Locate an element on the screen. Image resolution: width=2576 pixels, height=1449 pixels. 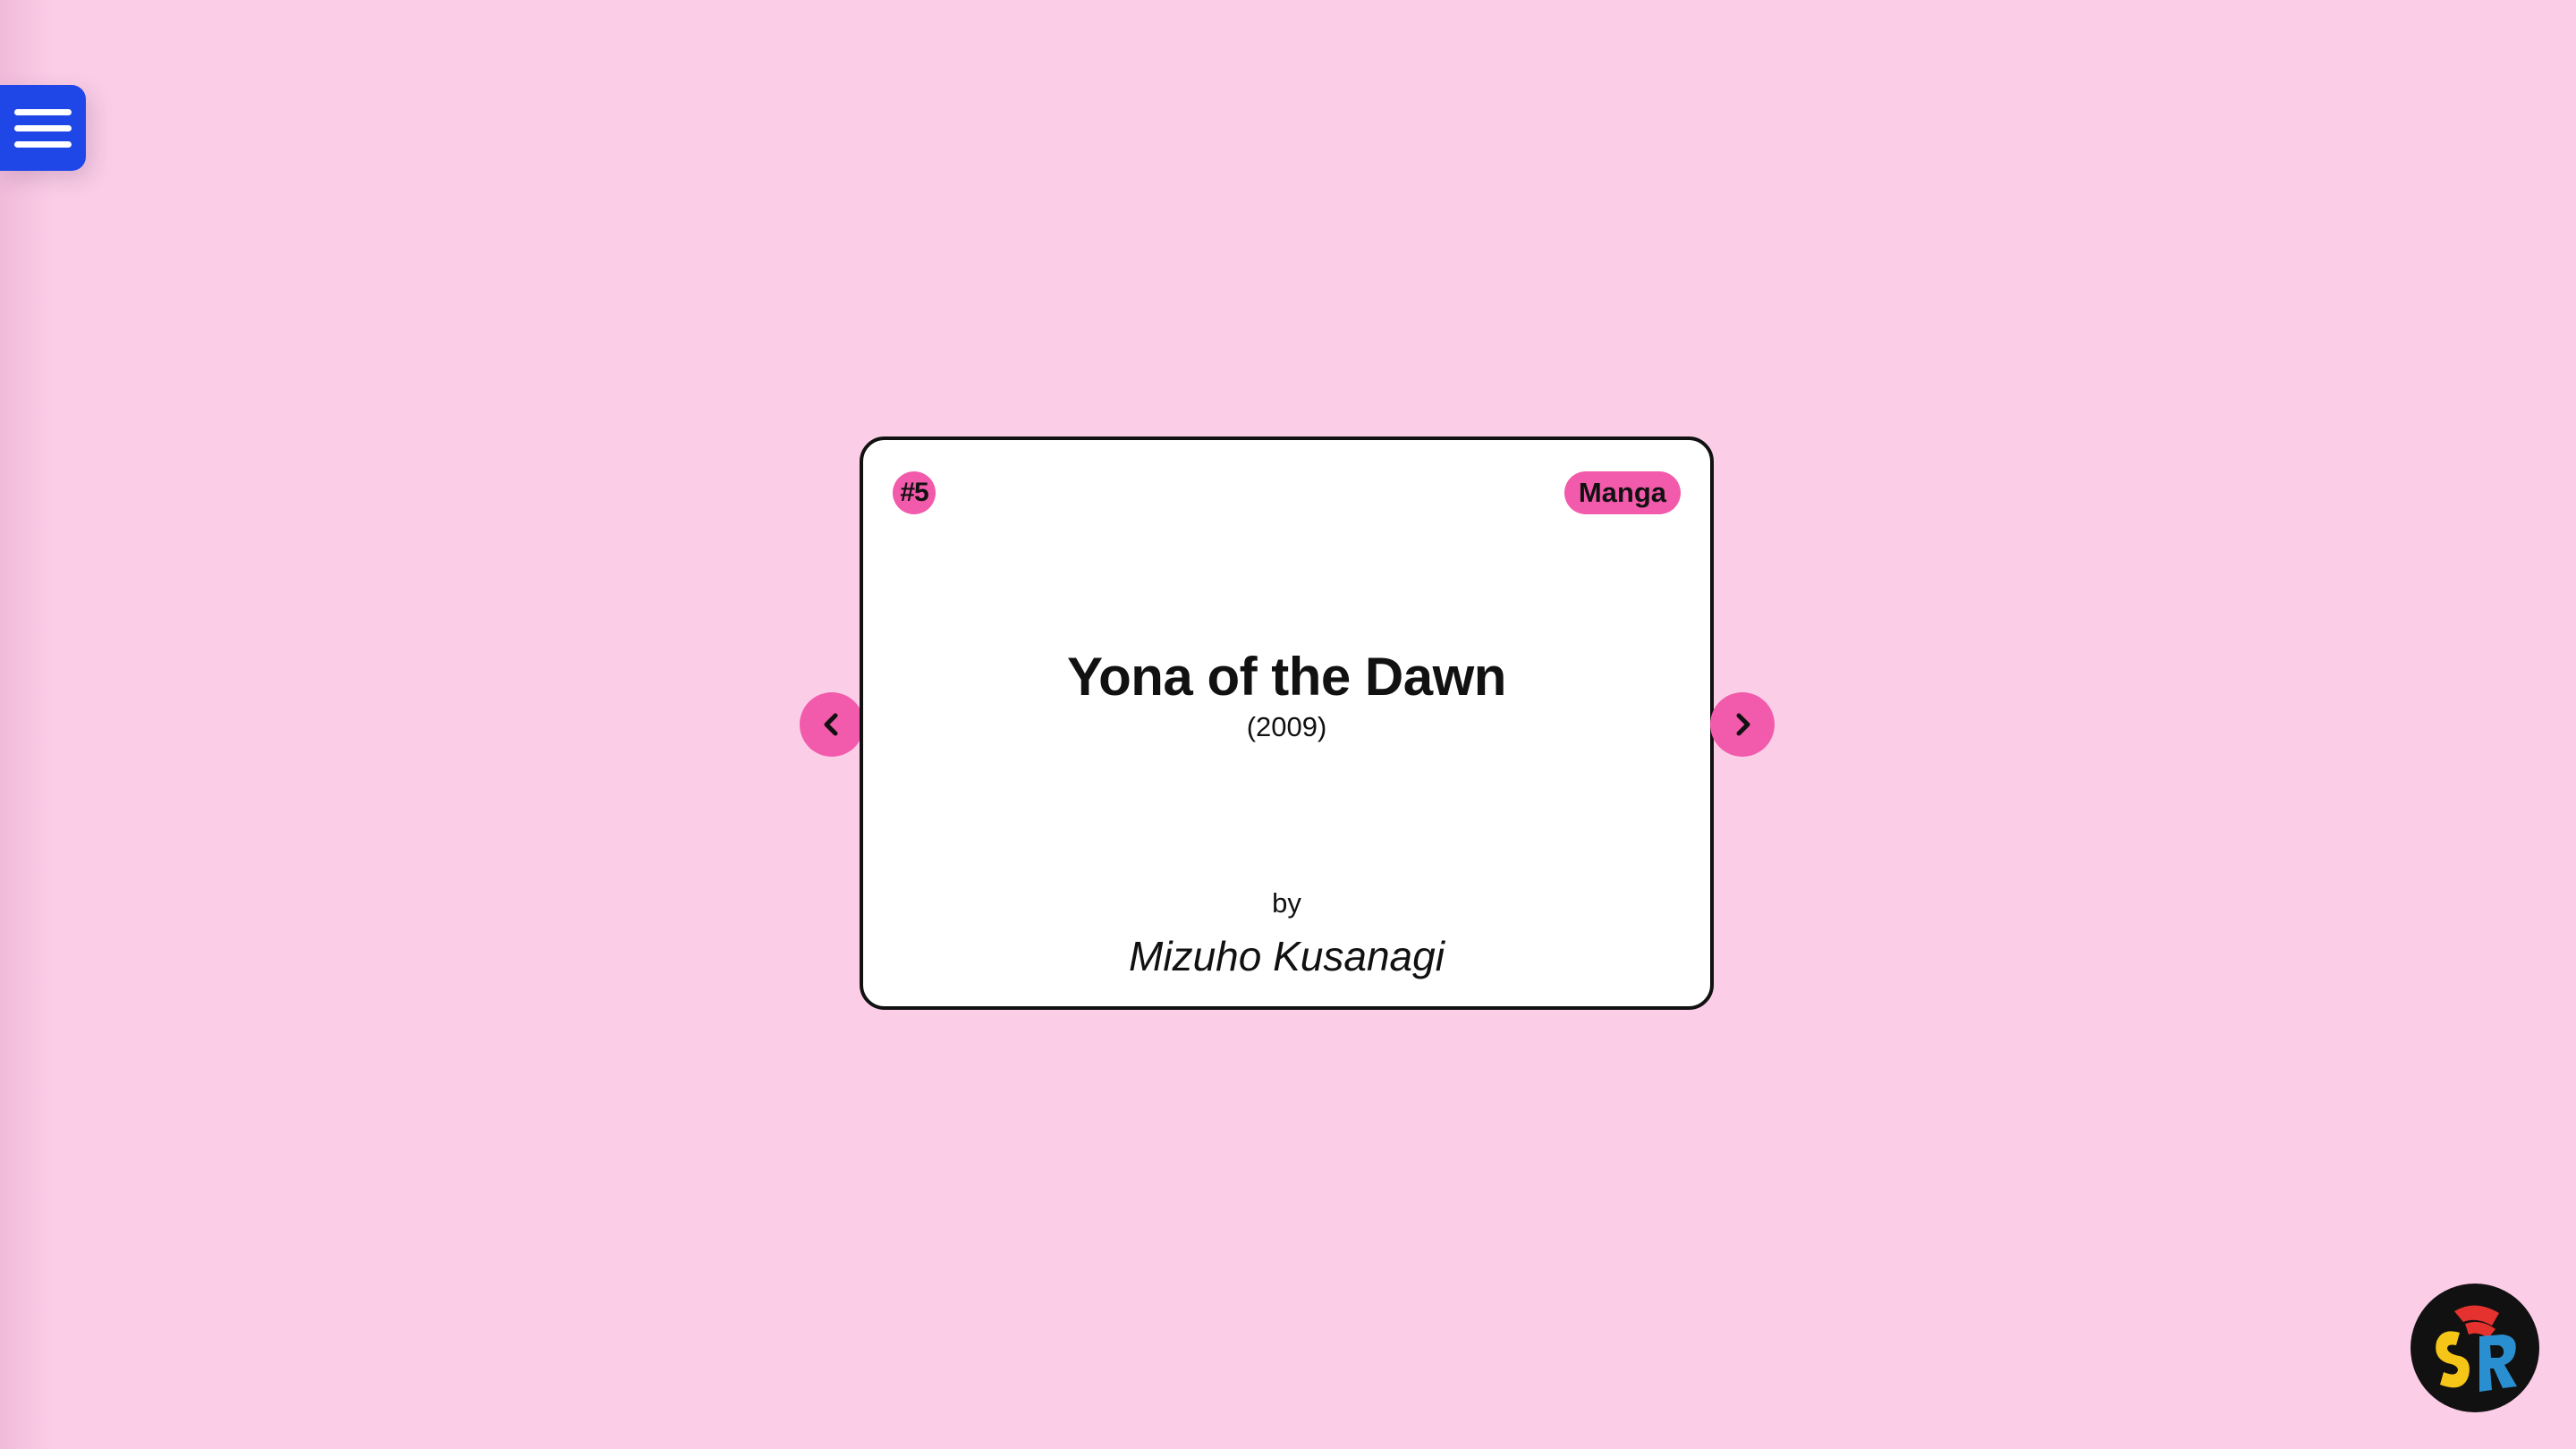
item-number-badge: #5 is located at coordinates (914, 492).